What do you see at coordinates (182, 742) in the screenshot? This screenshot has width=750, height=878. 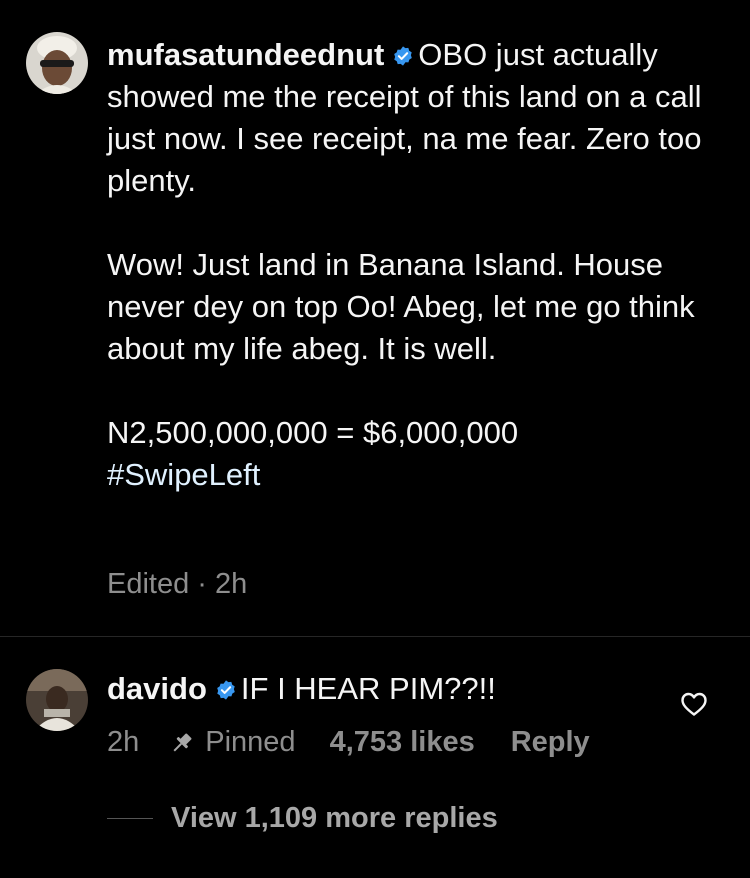 I see `pin-icon` at bounding box center [182, 742].